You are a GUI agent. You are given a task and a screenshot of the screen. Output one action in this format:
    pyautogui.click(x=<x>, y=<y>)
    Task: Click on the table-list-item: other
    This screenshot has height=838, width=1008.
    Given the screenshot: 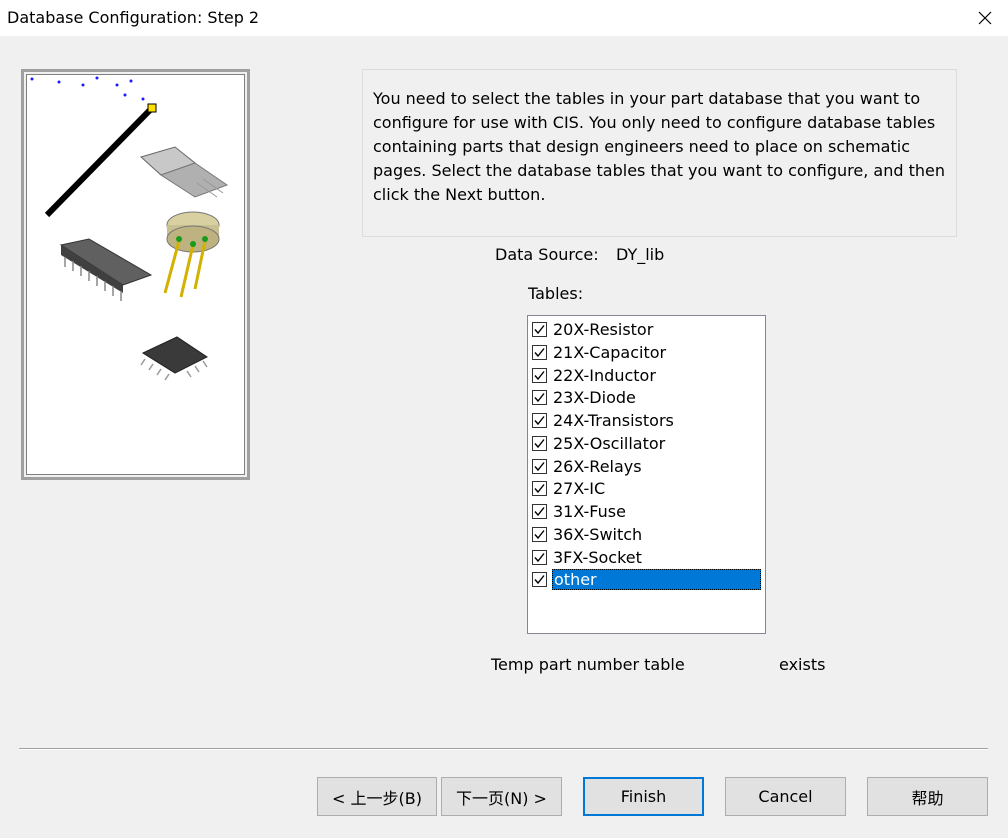 What is the action you would take?
    pyautogui.click(x=646, y=580)
    